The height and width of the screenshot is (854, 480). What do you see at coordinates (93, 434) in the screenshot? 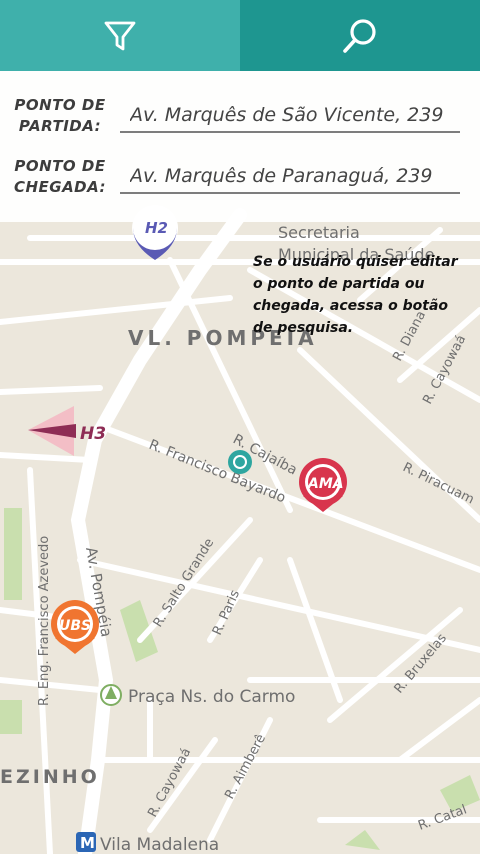
I see `svg-text: H3` at bounding box center [93, 434].